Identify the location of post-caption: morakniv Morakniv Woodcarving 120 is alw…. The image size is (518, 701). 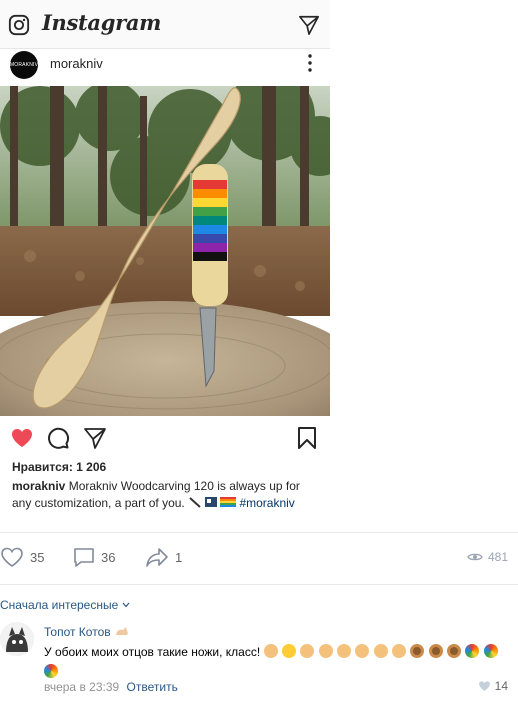
(167, 495).